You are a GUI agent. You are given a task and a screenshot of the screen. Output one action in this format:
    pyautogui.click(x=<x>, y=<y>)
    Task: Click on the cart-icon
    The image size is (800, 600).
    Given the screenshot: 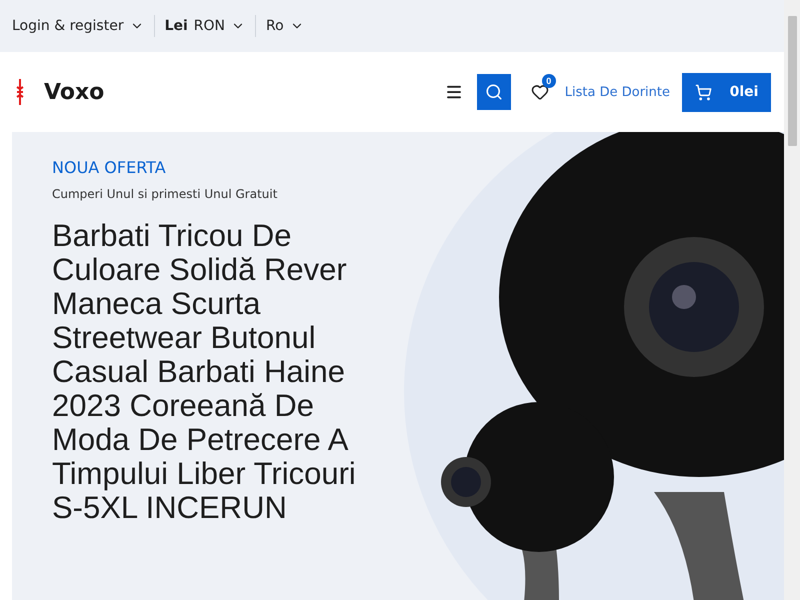 What is the action you would take?
    pyautogui.click(x=703, y=92)
    